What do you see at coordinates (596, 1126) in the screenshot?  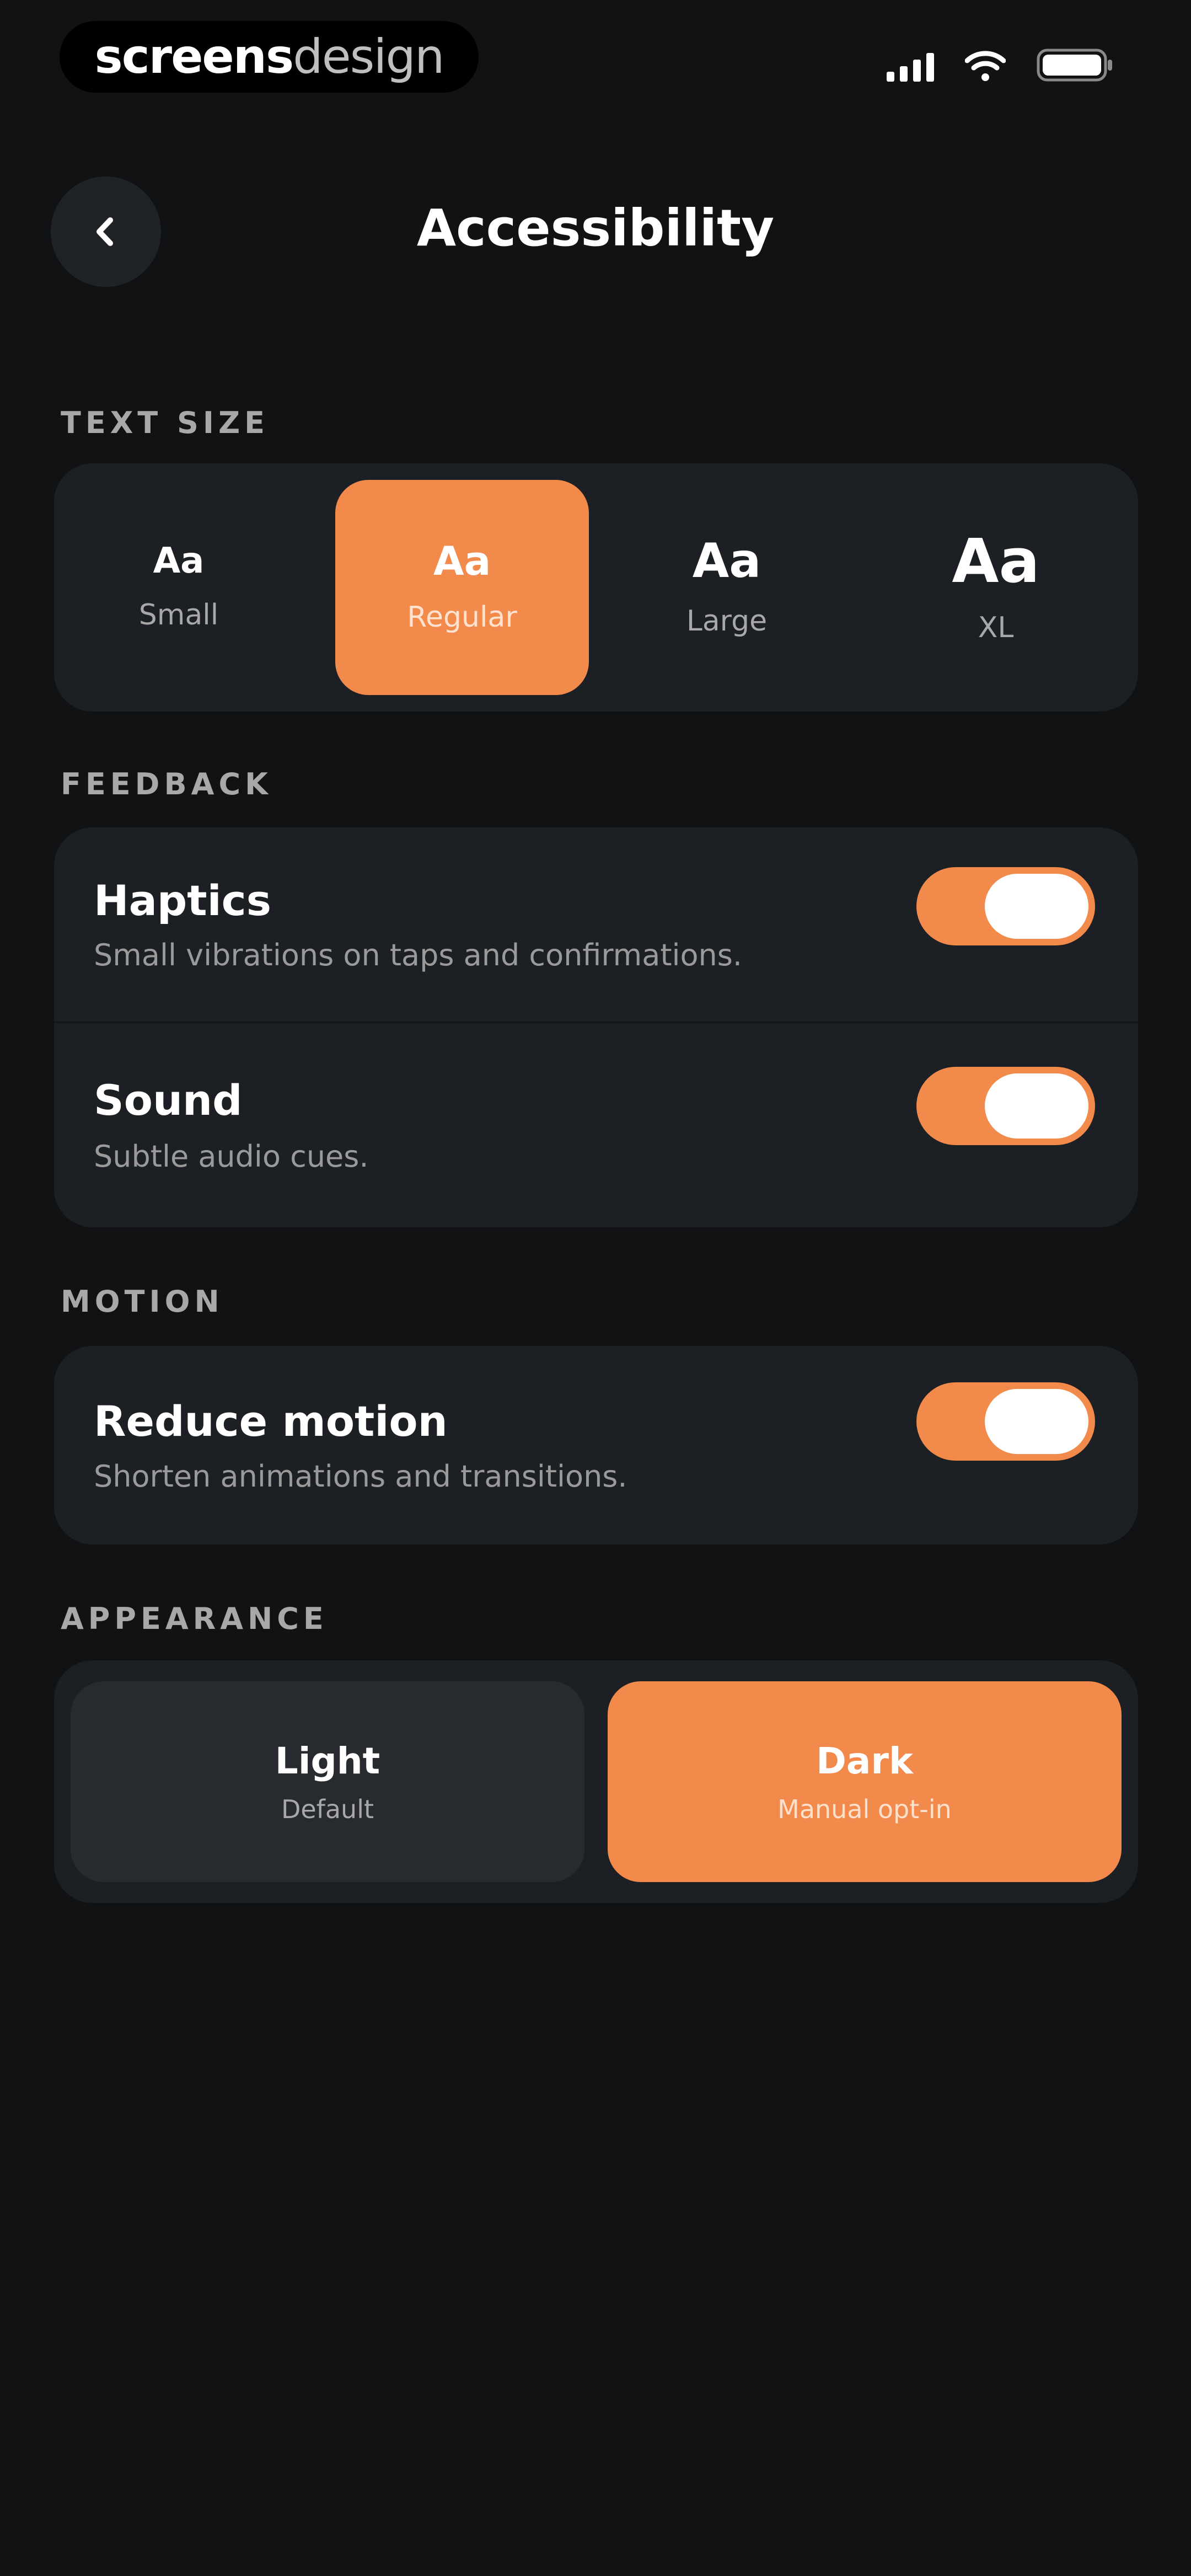 I see `sound-row: Sound Subtle audio cues.` at bounding box center [596, 1126].